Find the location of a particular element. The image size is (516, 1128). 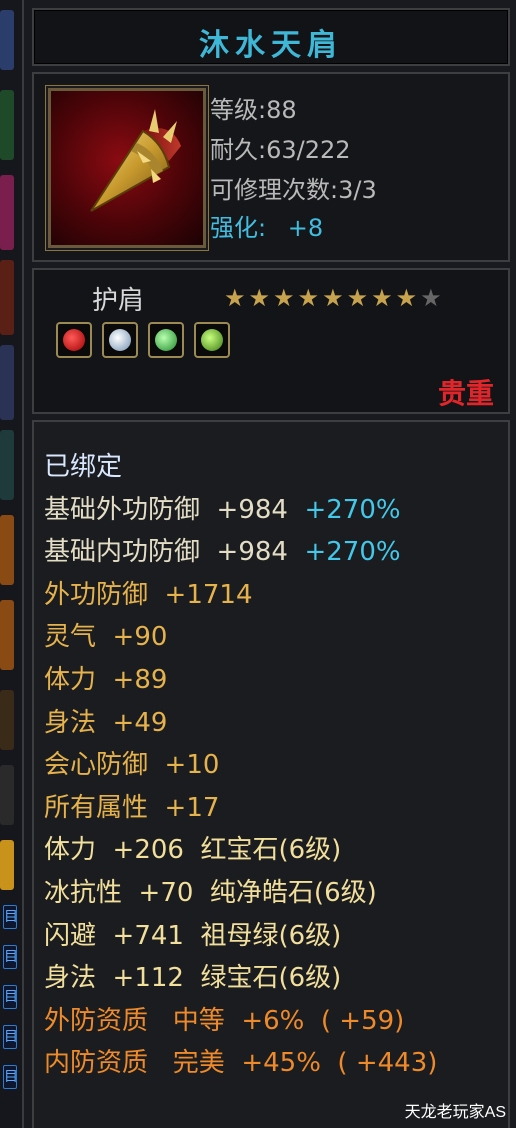

attribute-text: 闪避 +741 祖母绿(6级) is located at coordinates (193, 935).